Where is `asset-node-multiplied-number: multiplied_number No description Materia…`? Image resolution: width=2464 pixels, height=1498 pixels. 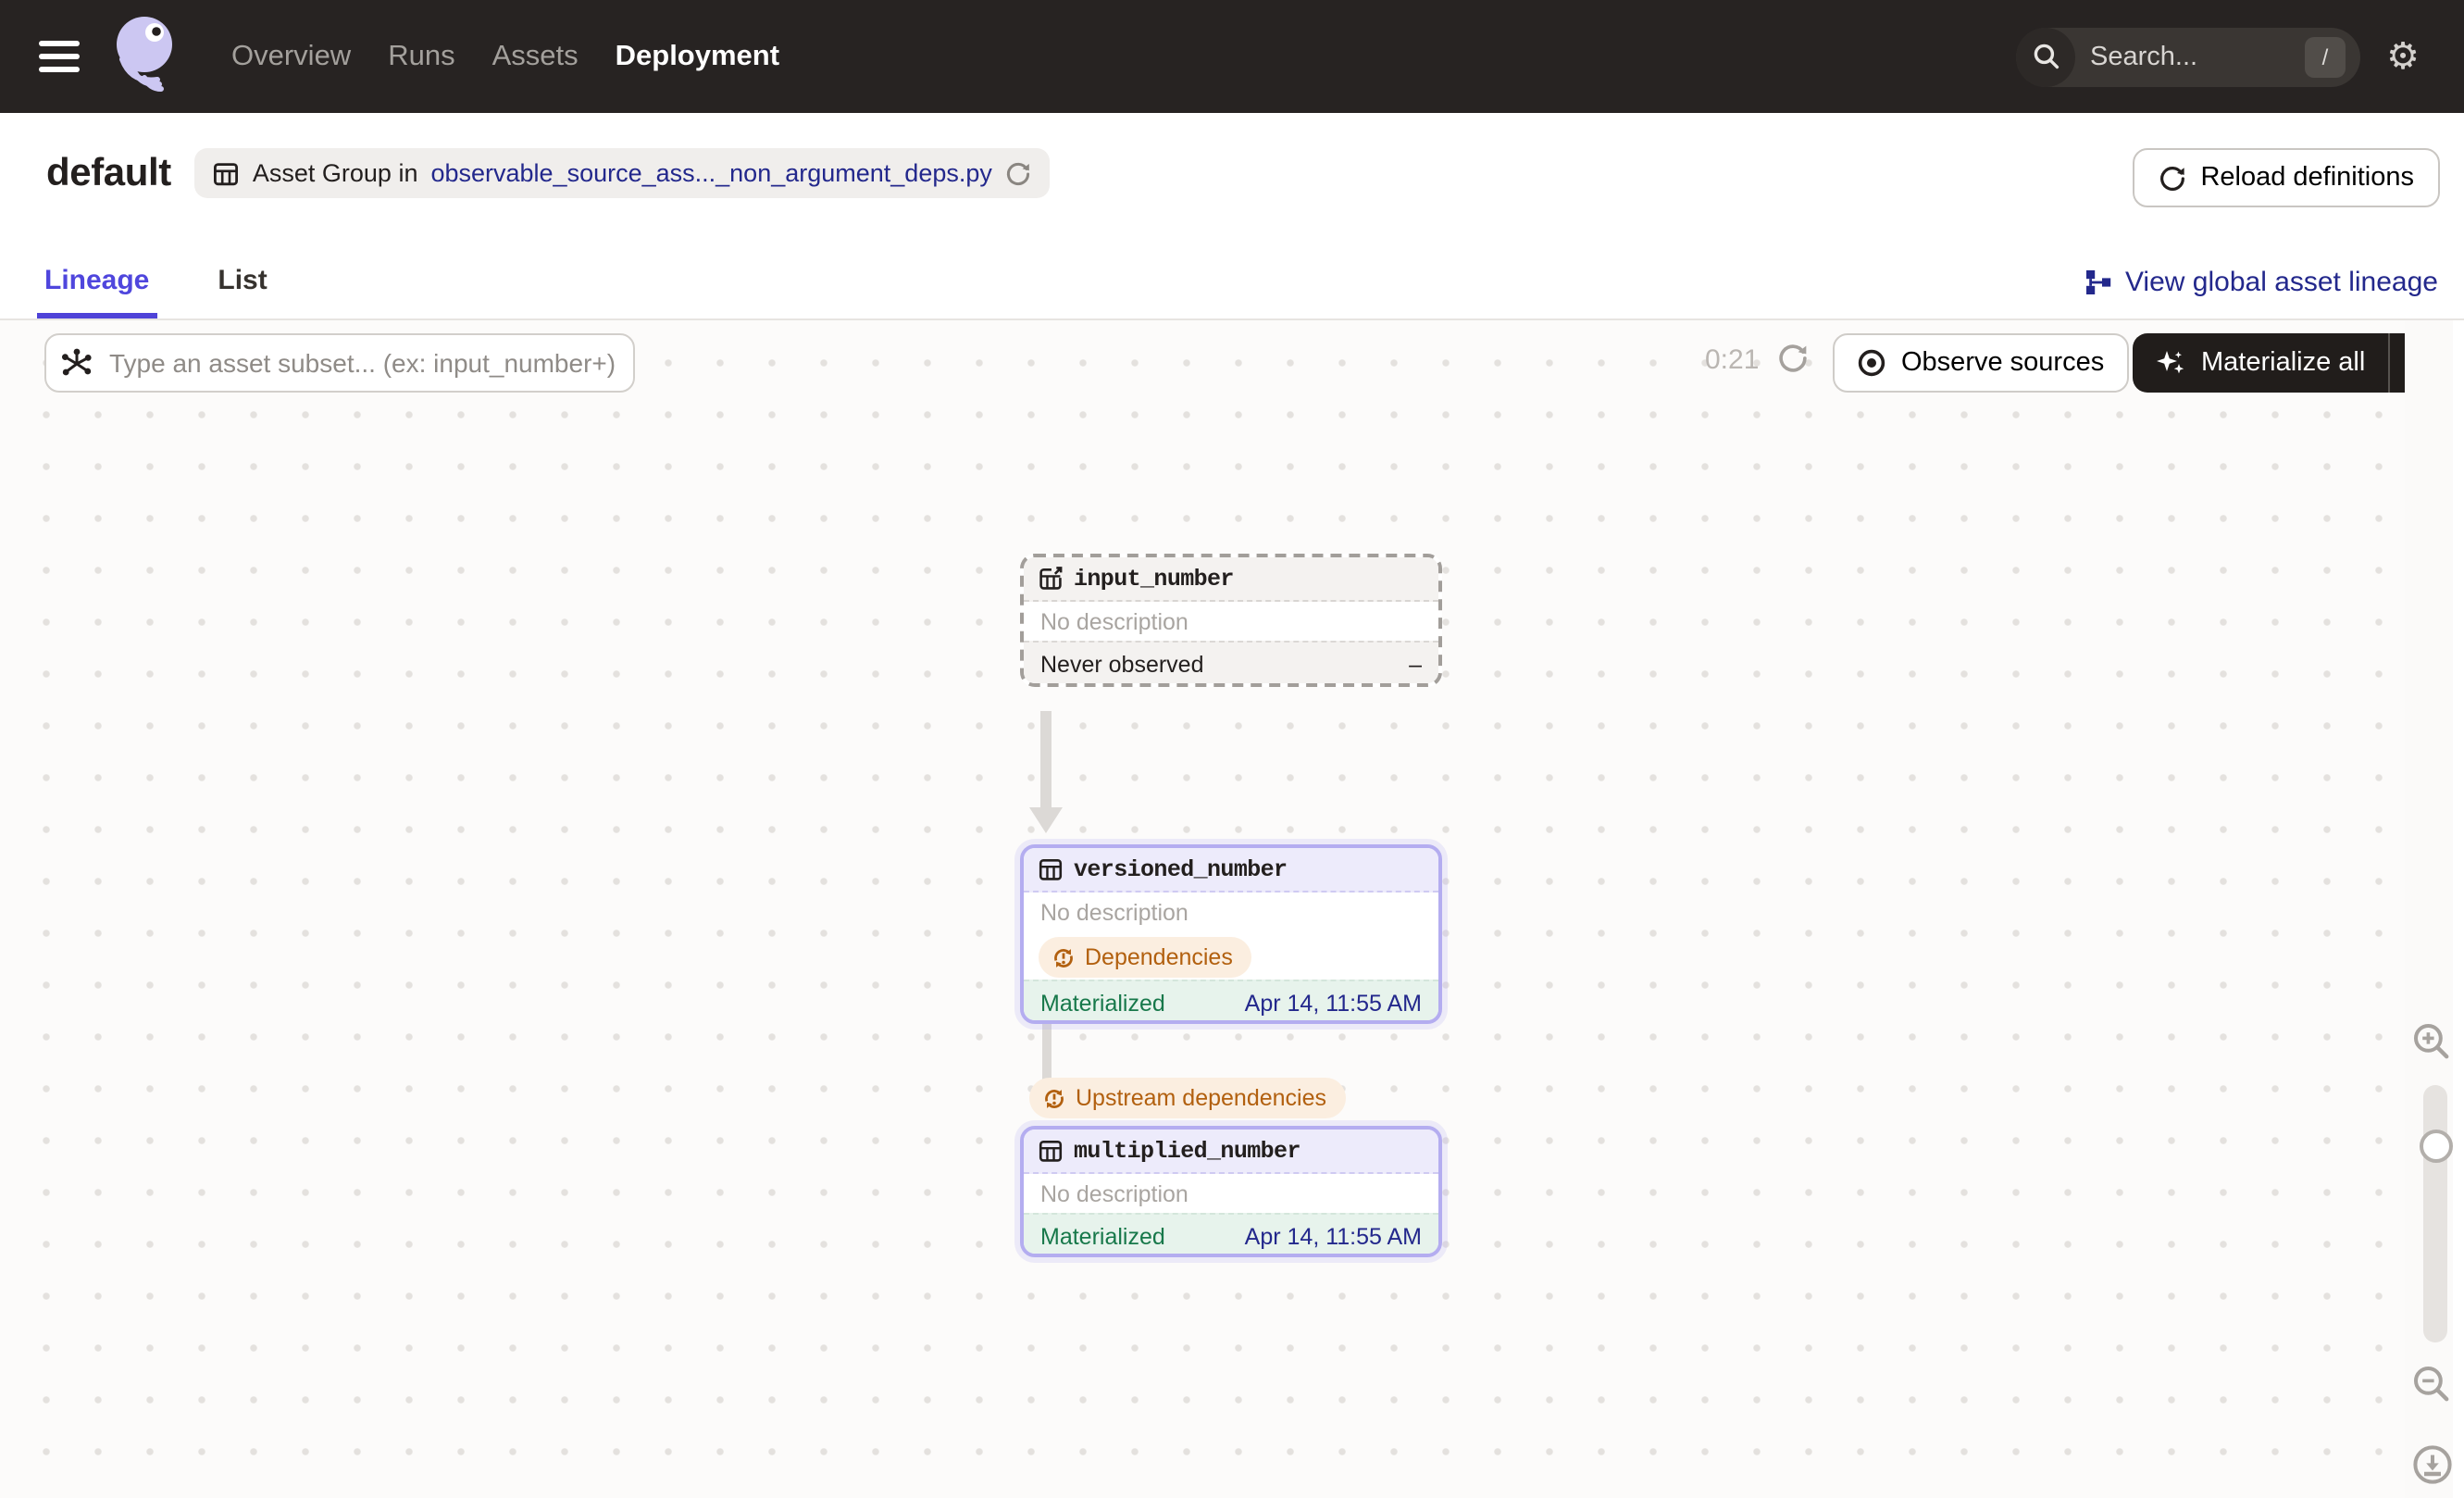 asset-node-multiplied-number: multiplied_number No description Materia… is located at coordinates (1231, 1191).